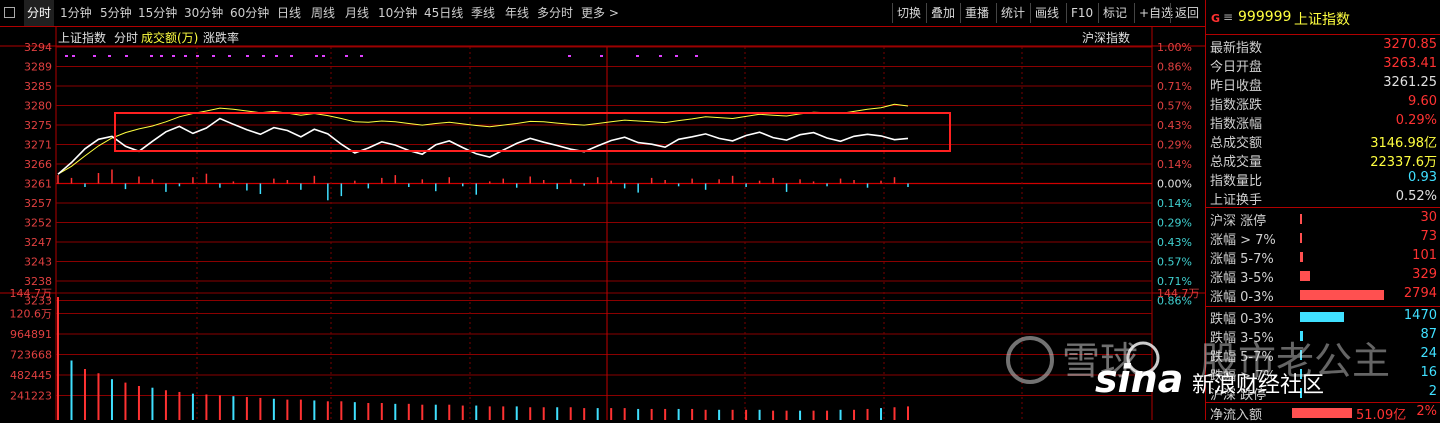  Describe the element at coordinates (38, 145) in the screenshot. I see `price-tick: 3271` at that location.